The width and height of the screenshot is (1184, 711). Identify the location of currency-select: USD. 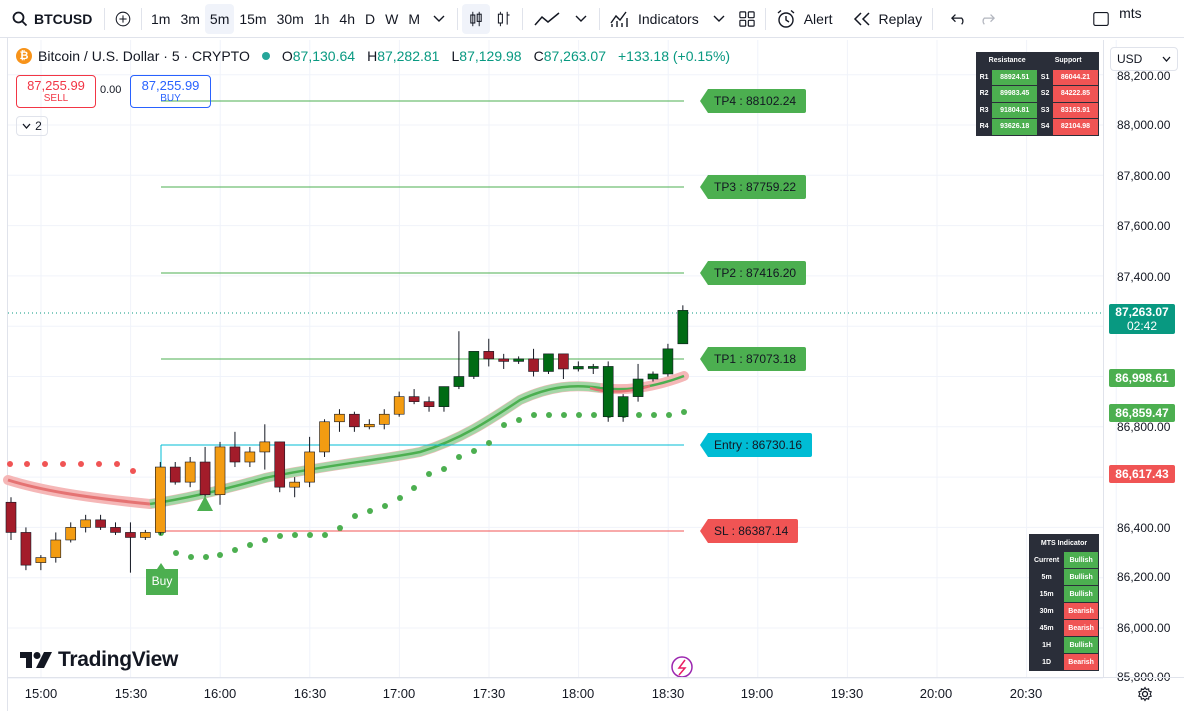
(1144, 59).